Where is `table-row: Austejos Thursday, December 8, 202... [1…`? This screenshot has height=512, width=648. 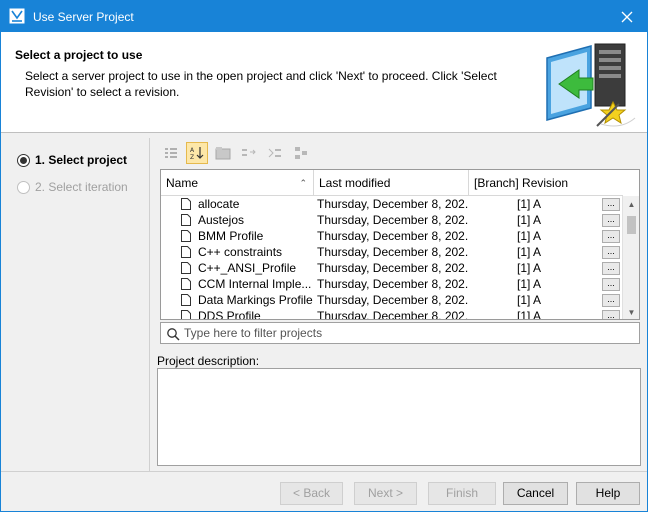
table-row: Austejos Thursday, December 8, 202... [1… is located at coordinates (392, 220).